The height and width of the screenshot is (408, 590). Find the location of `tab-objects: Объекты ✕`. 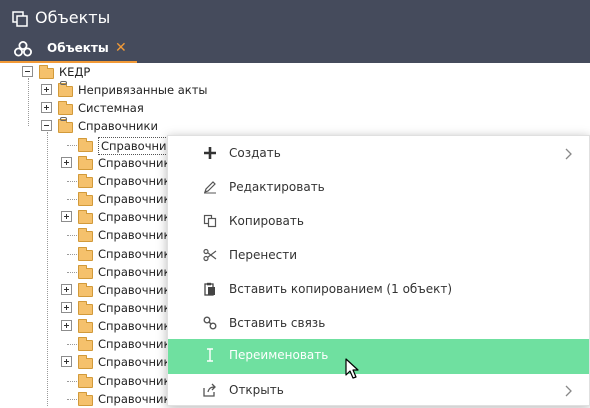

tab-objects: Объекты ✕ is located at coordinates (68, 50).